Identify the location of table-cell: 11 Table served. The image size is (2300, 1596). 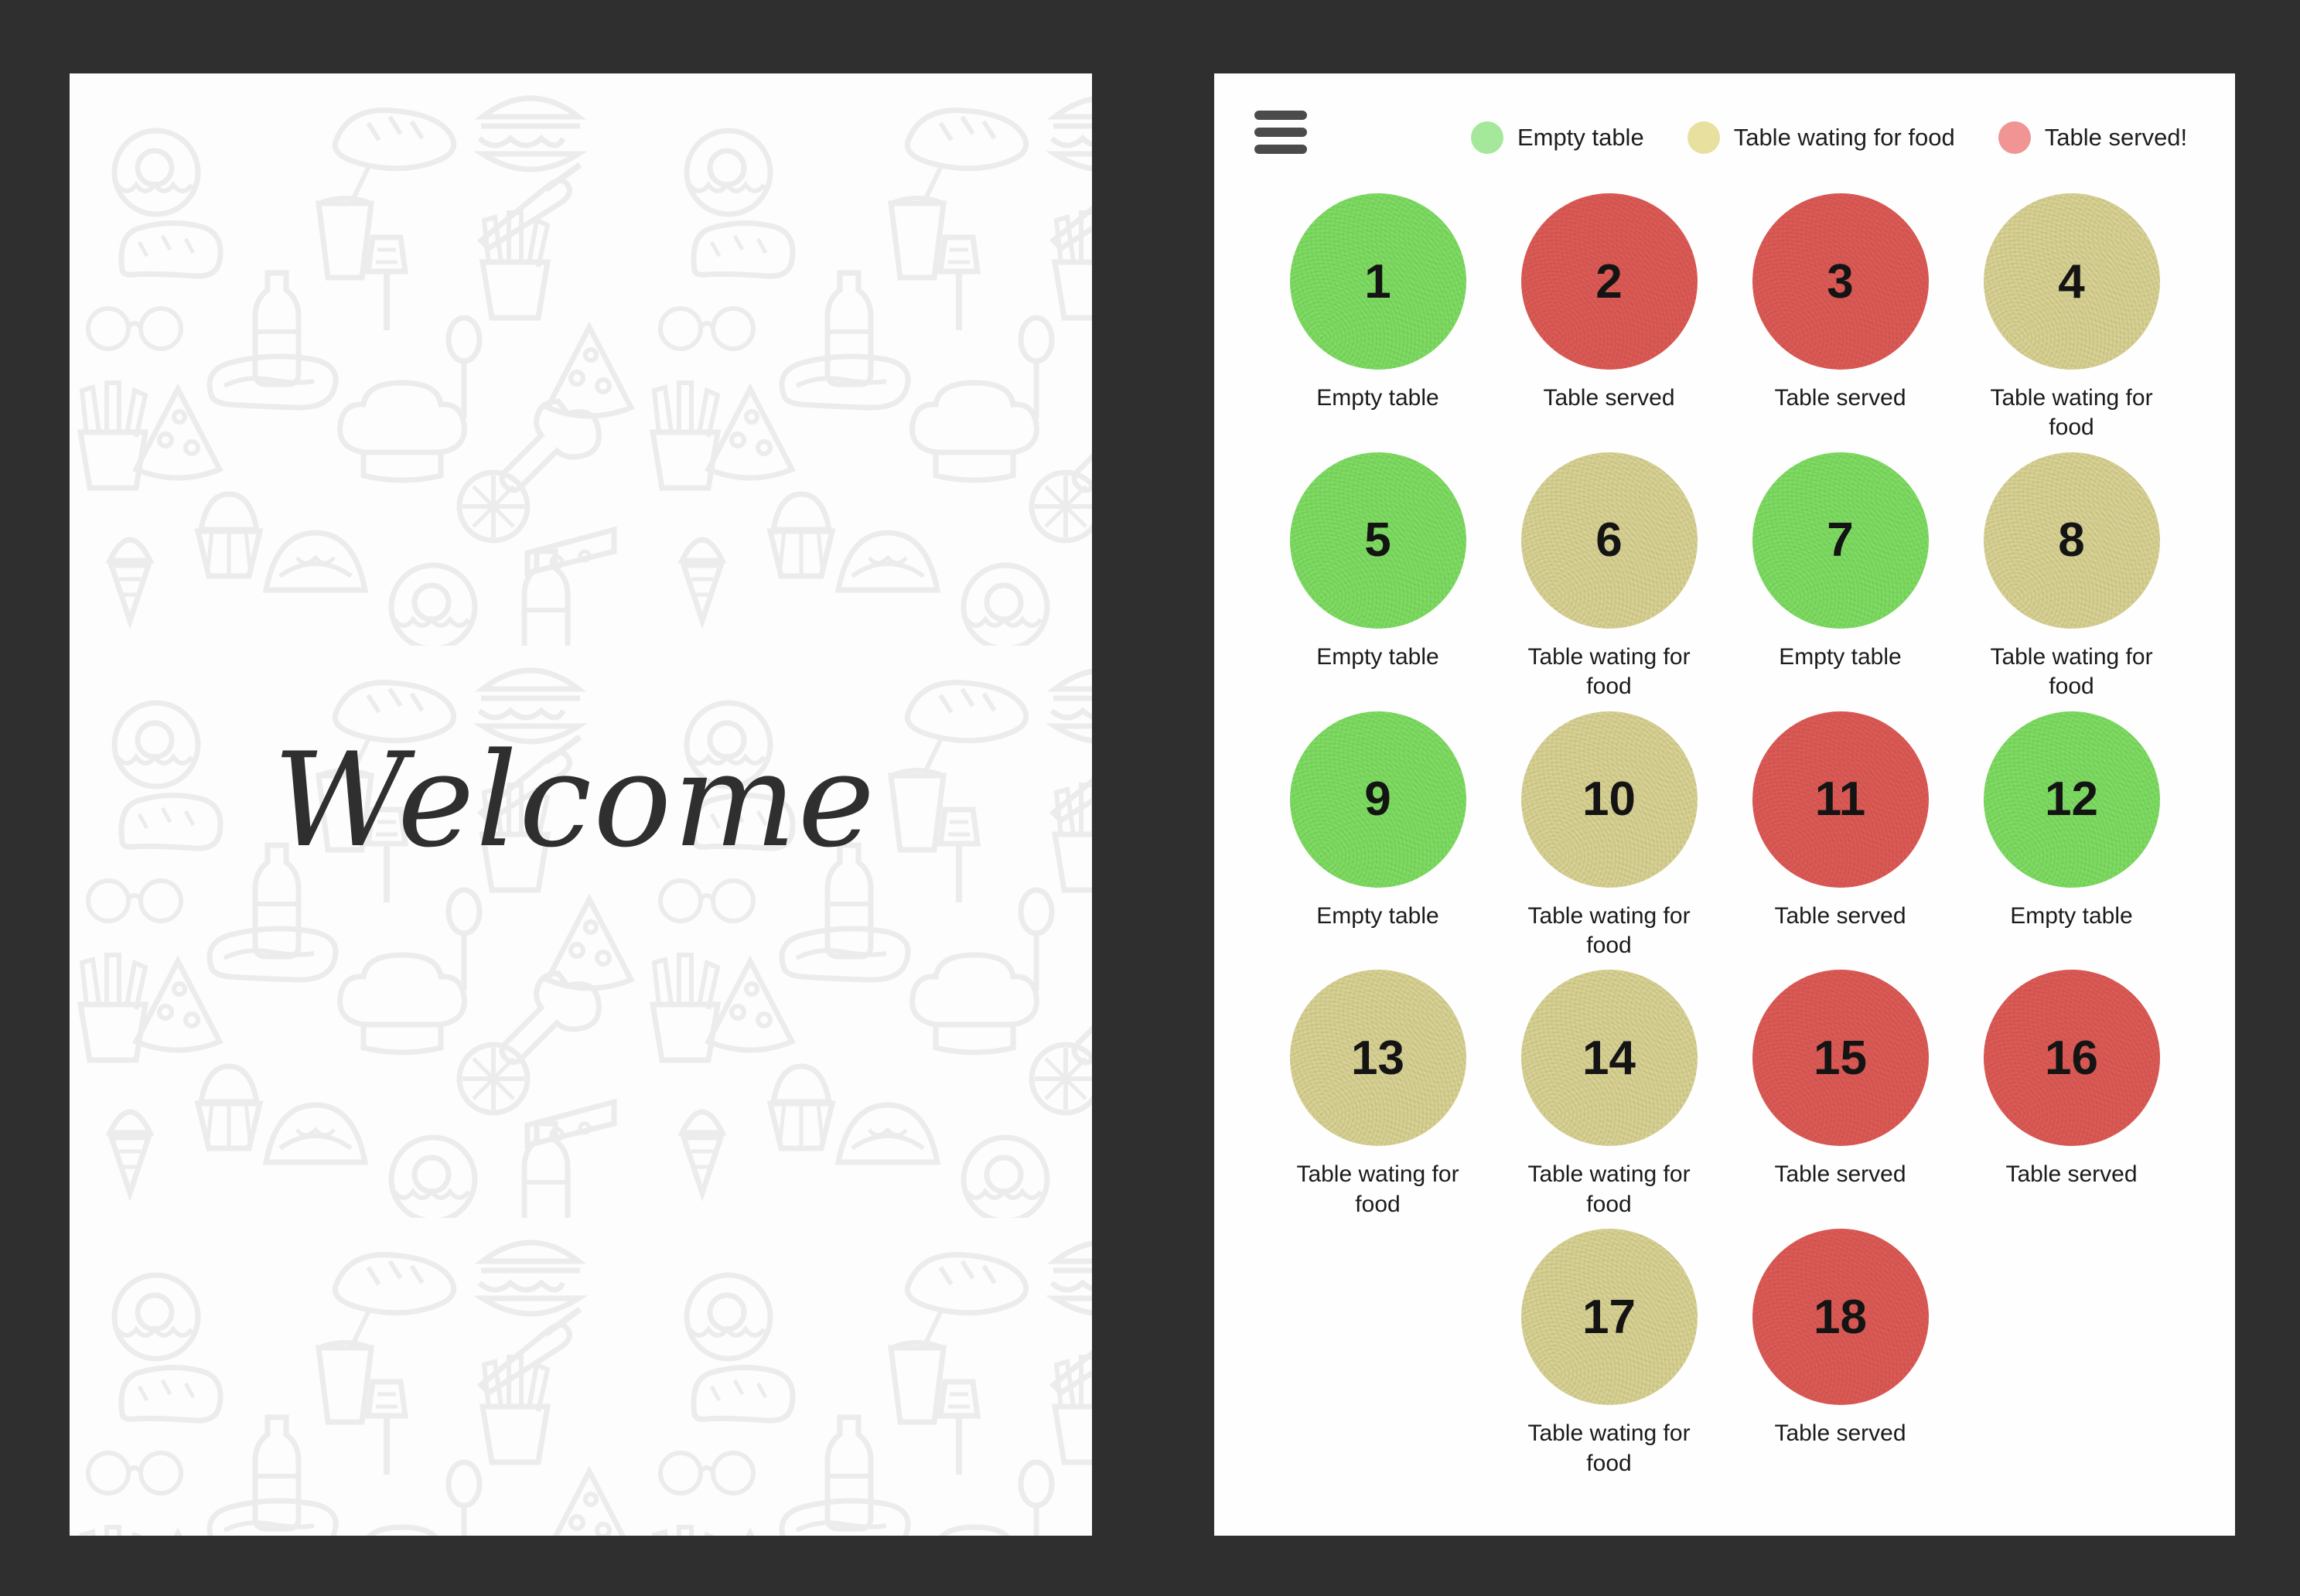
(1840, 836).